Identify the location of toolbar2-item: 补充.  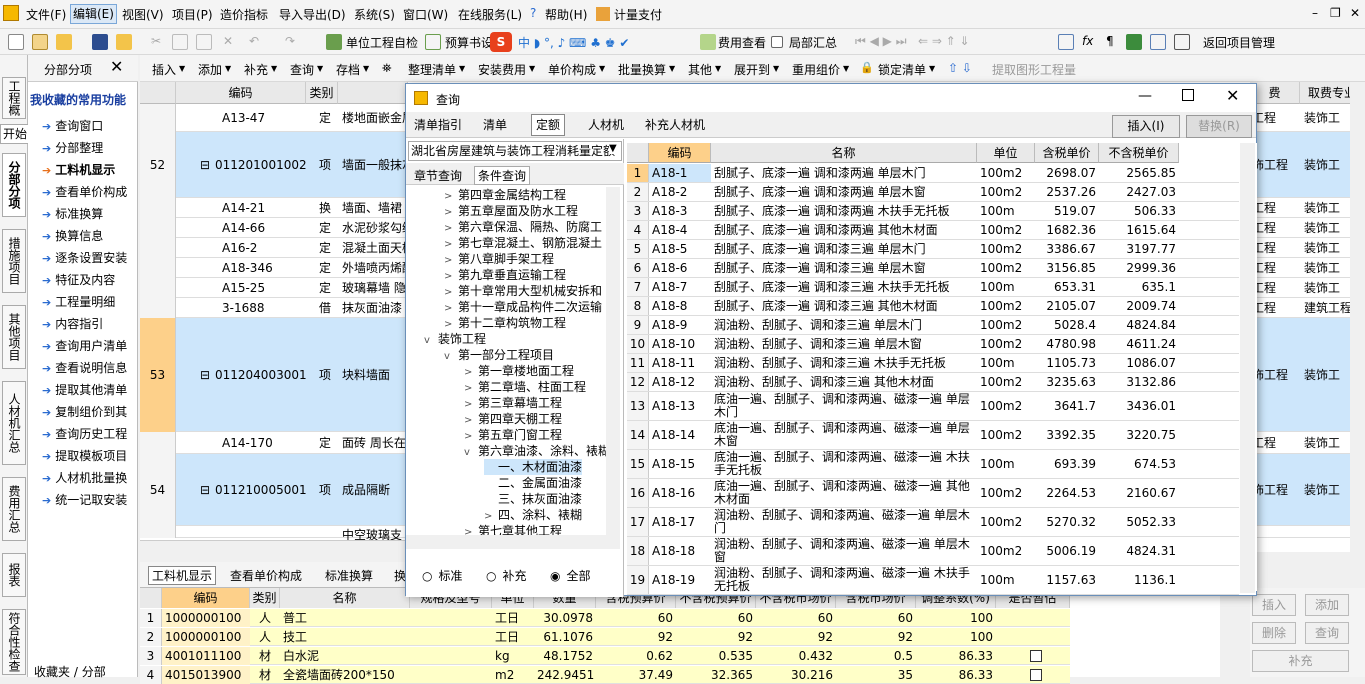
(256, 69).